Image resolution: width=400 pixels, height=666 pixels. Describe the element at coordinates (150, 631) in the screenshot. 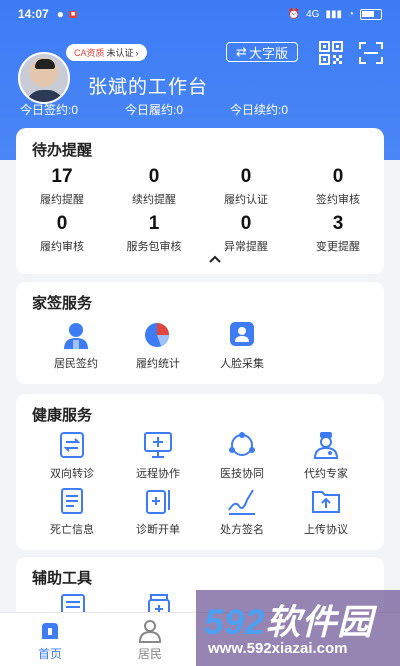

I see `resident-tab-icon` at that location.